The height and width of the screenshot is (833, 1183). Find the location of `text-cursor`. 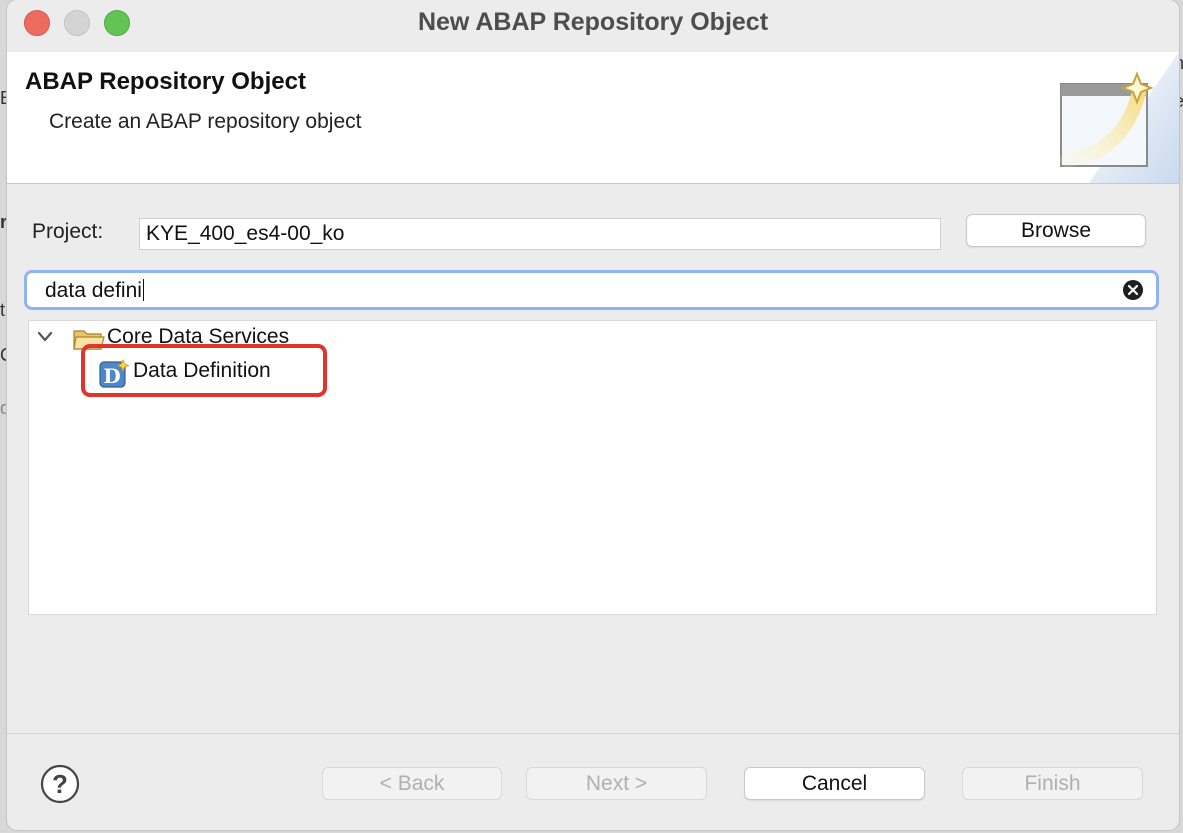

text-cursor is located at coordinates (143, 290).